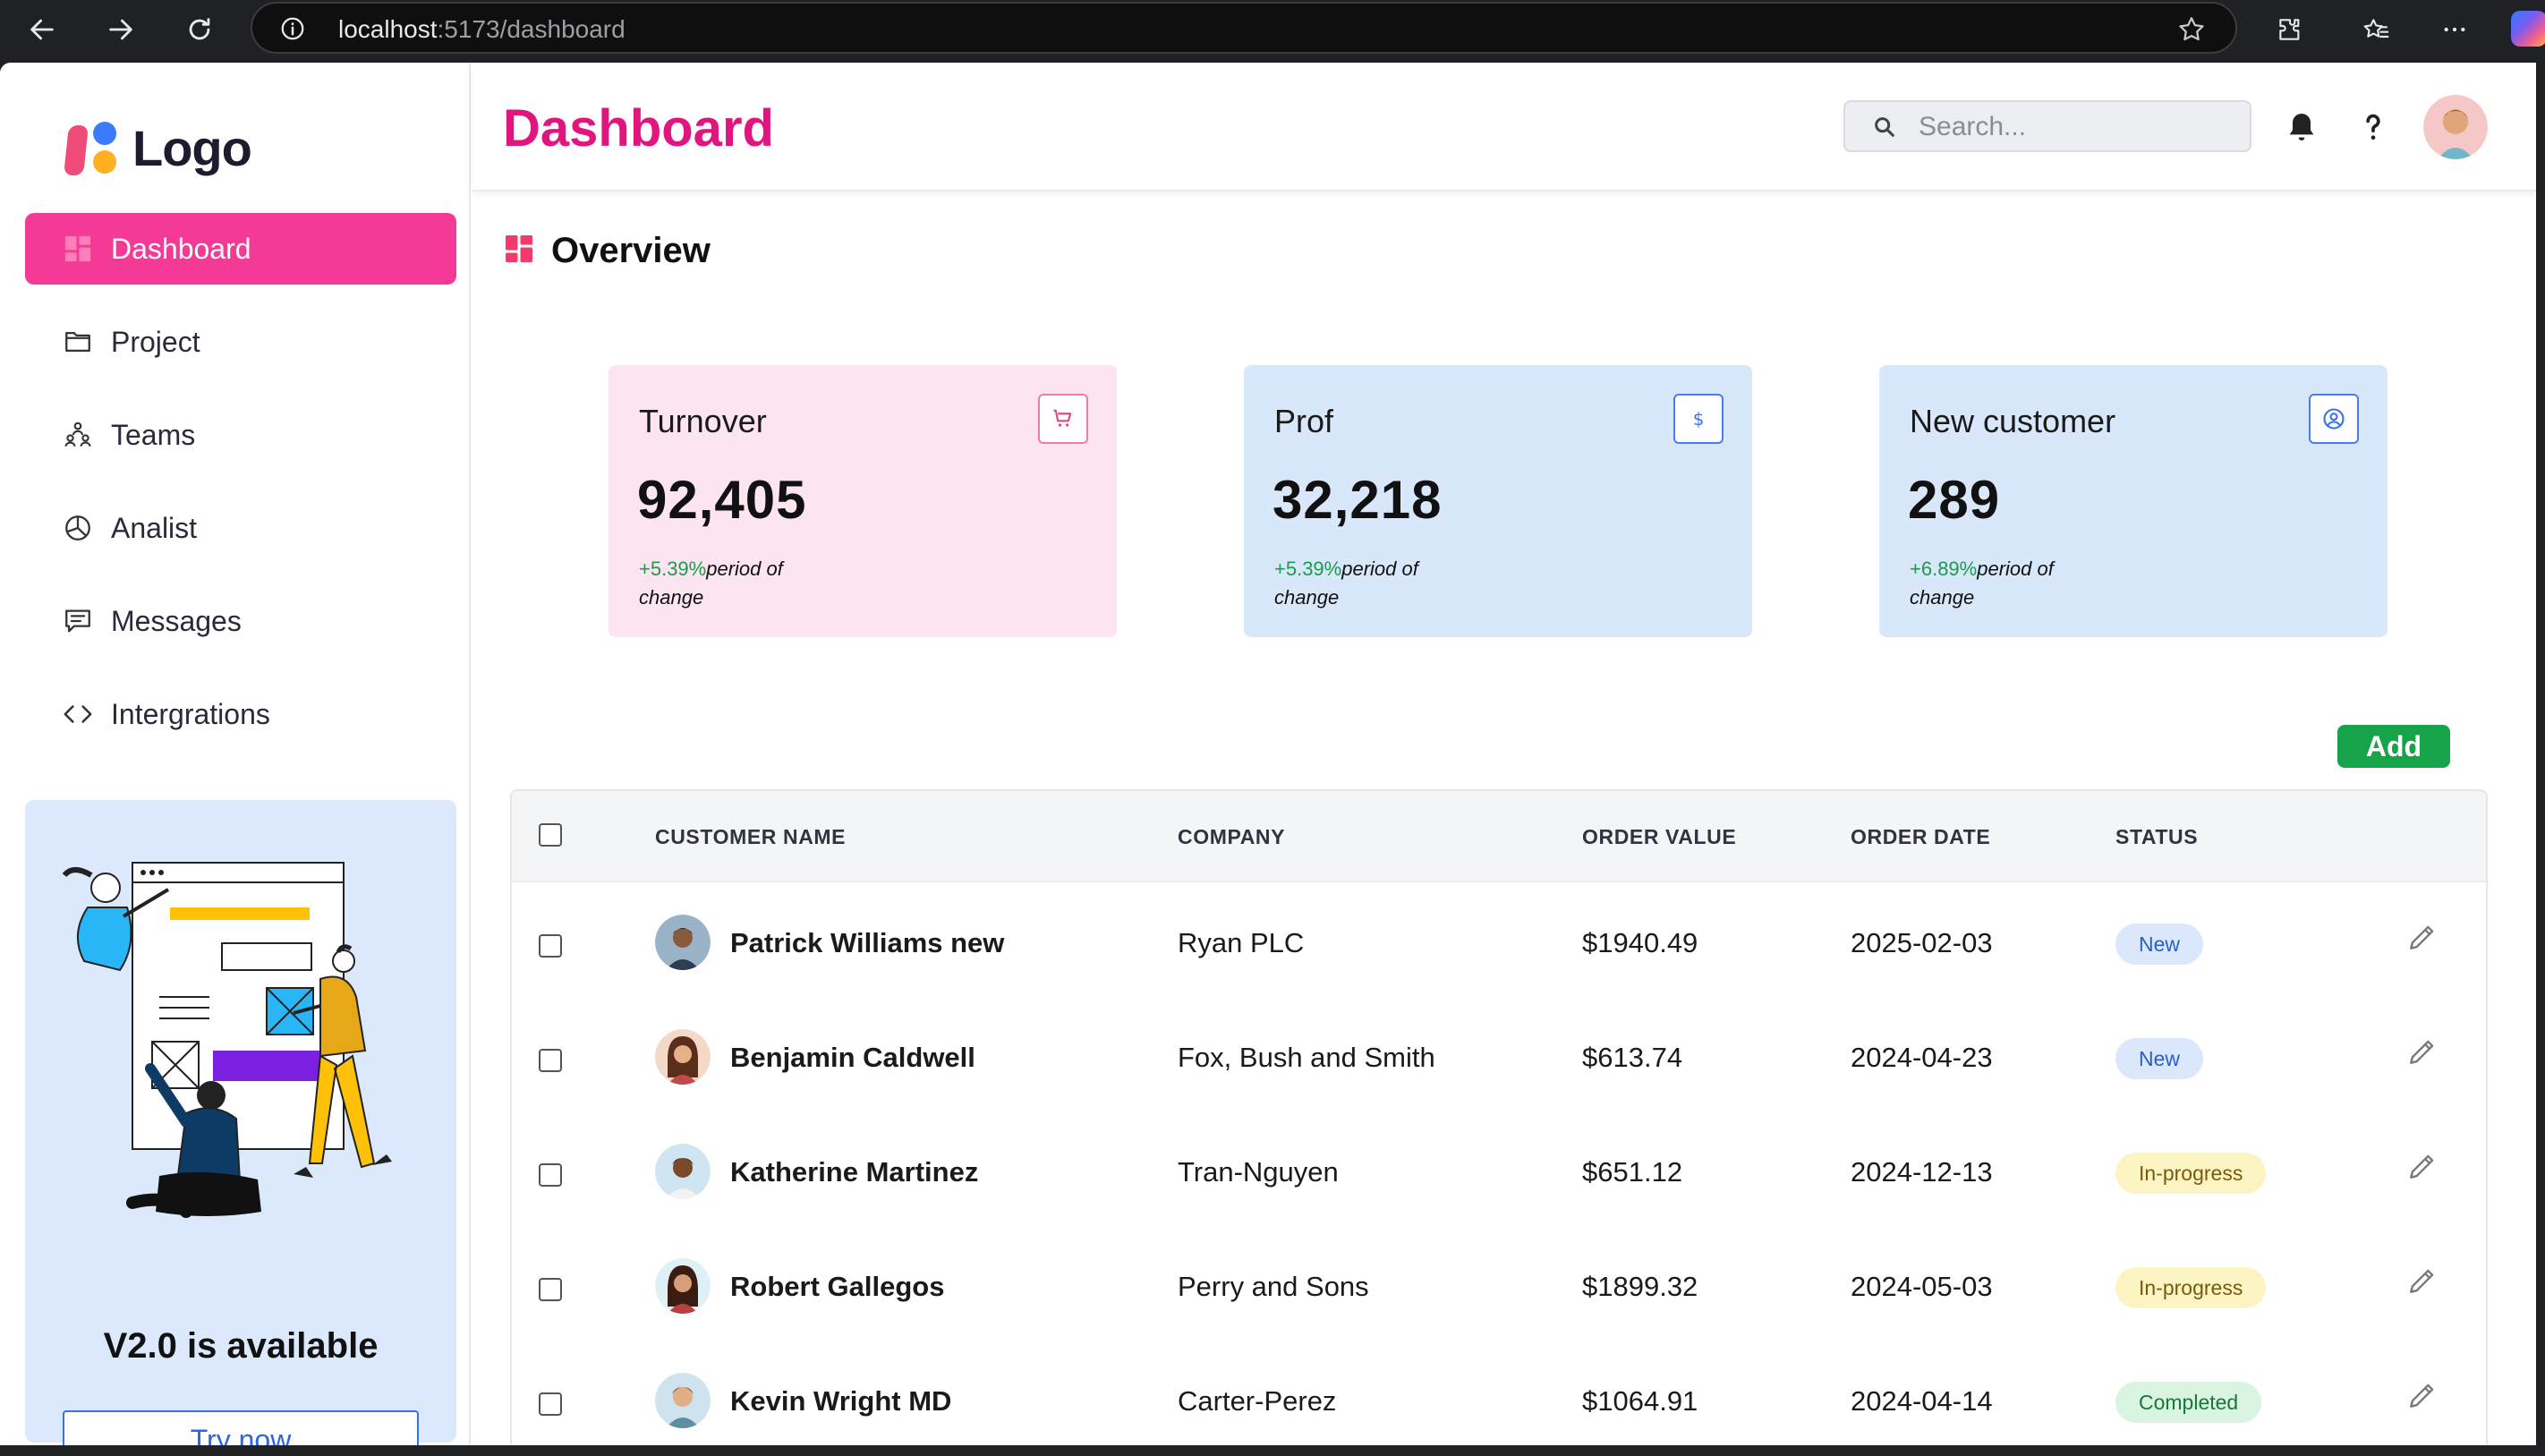 This screenshot has height=1456, width=2545. I want to click on back-button, so click(42, 30).